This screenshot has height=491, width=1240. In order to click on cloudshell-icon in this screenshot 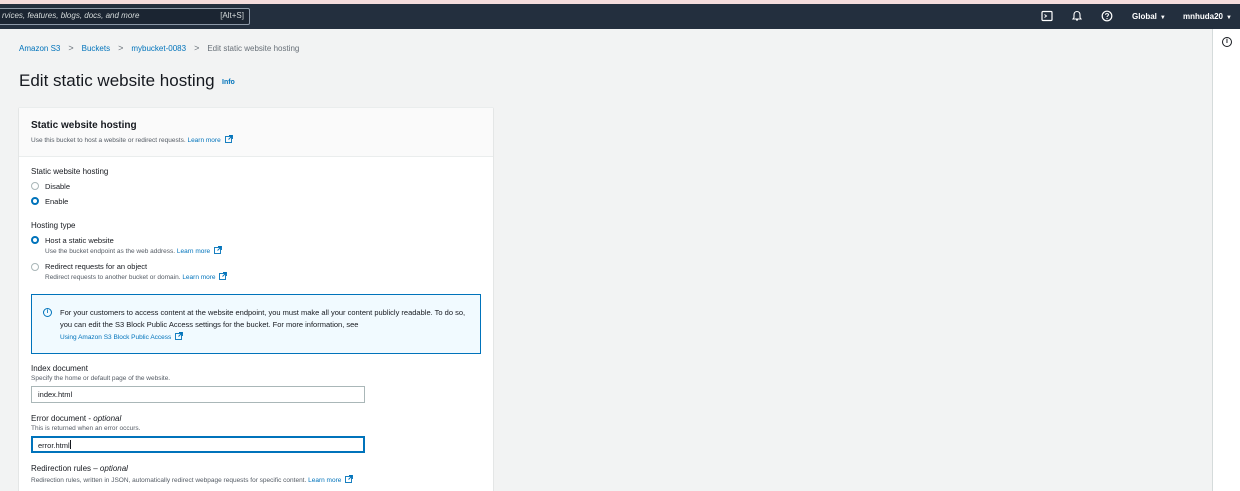, I will do `click(1046, 16)`.